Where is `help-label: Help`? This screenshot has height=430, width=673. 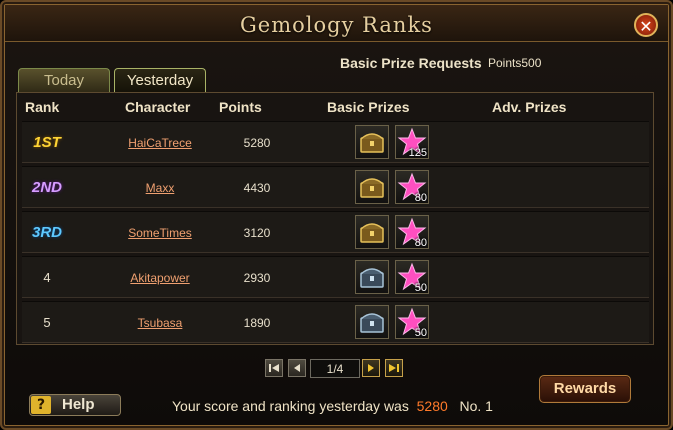 help-label: Help is located at coordinates (78, 404).